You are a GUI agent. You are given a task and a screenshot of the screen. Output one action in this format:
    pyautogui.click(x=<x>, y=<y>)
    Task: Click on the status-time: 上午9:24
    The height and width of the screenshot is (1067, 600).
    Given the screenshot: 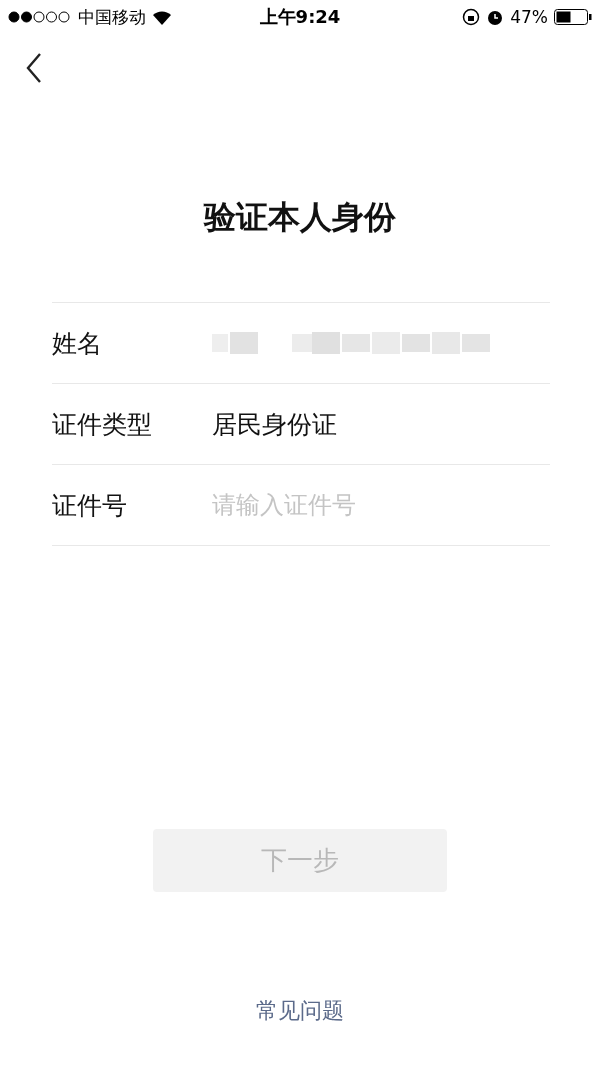 What is the action you would take?
    pyautogui.click(x=300, y=17)
    